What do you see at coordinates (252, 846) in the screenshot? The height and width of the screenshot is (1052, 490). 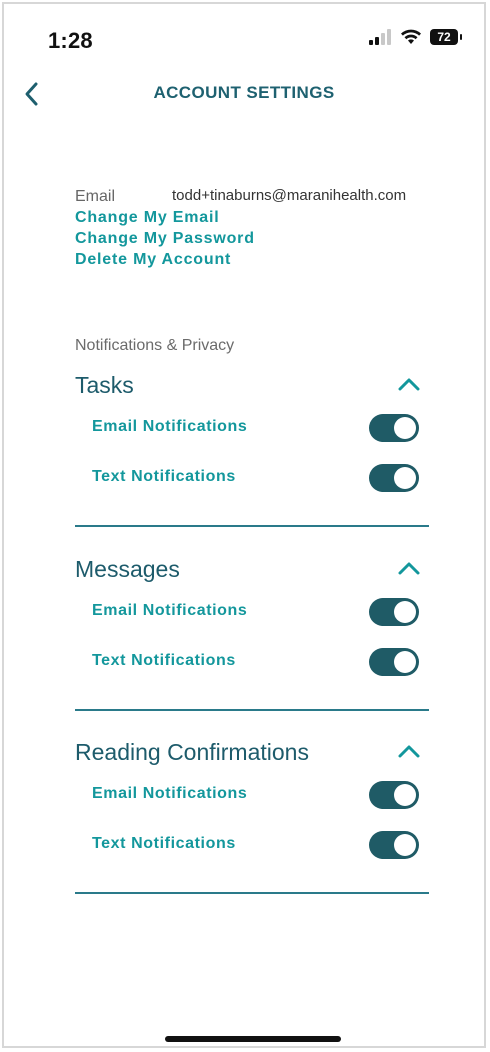 I see `reading-text-notifications-row: Text Notifications` at bounding box center [252, 846].